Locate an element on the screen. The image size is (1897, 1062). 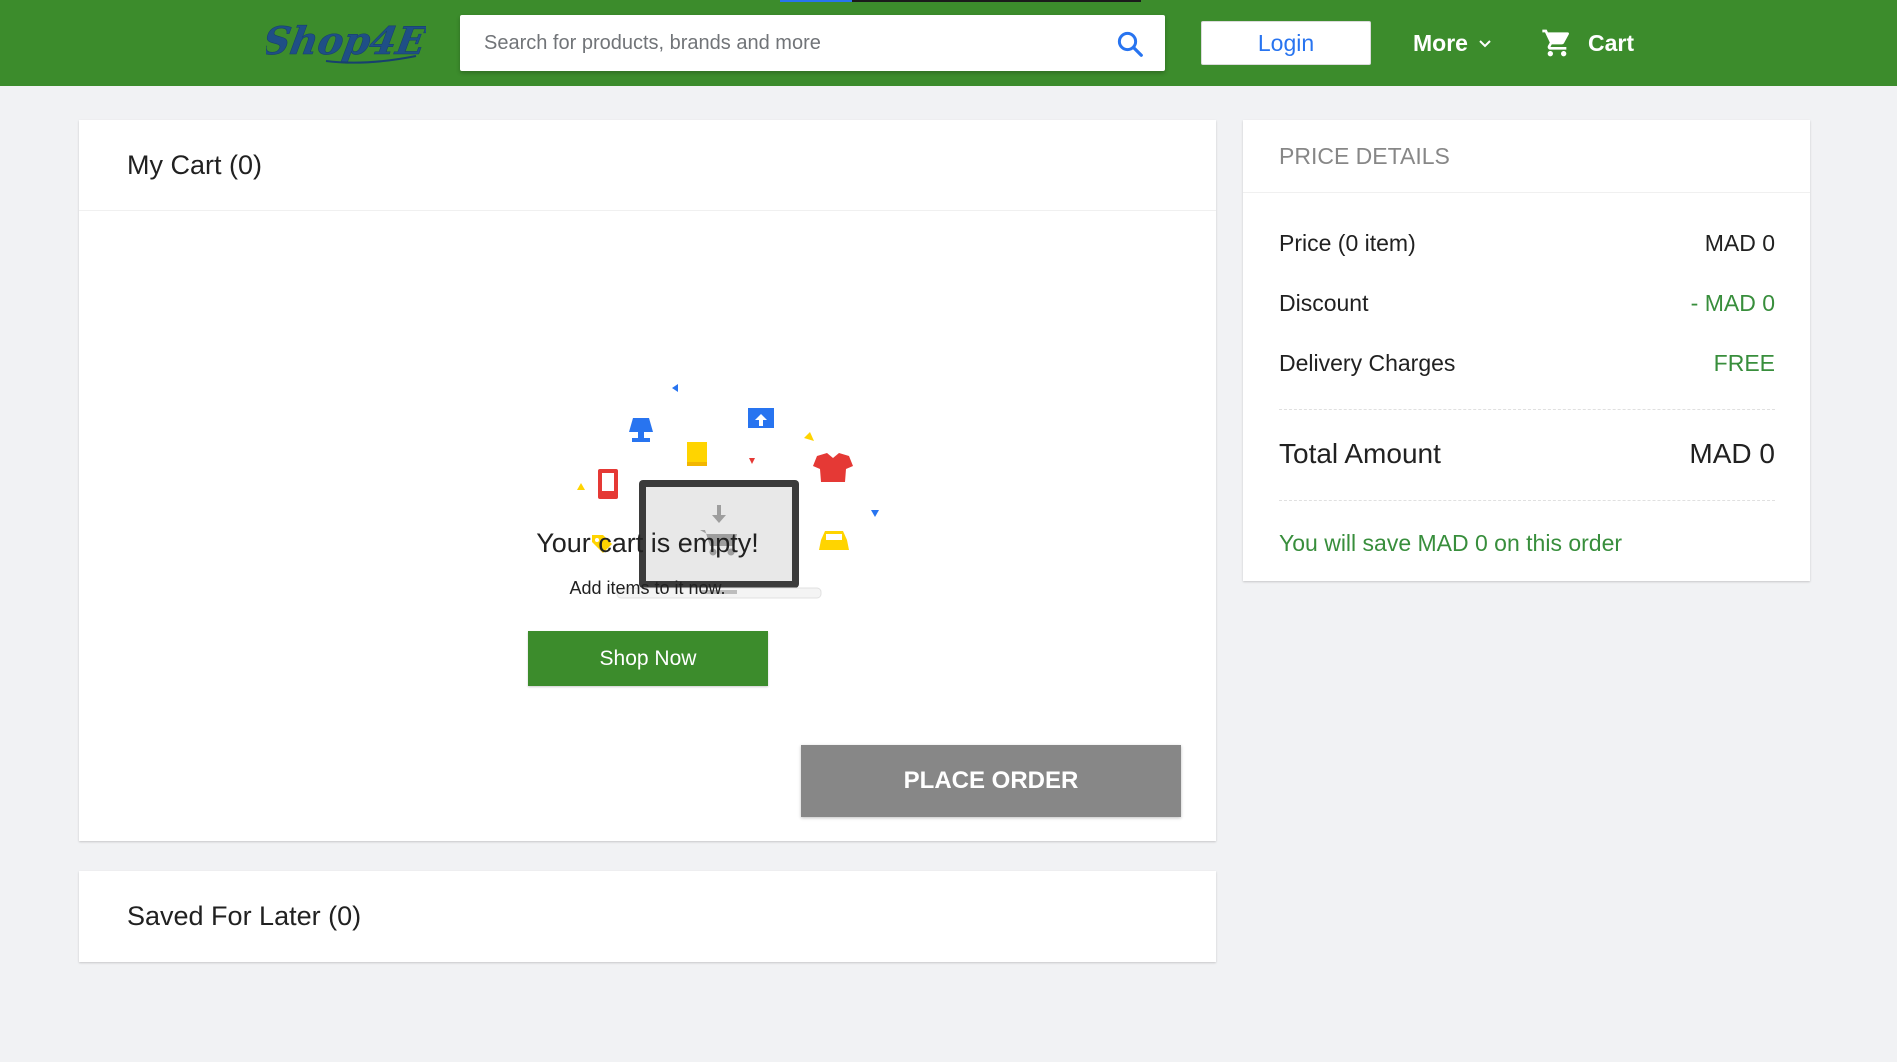
loading-strip-track is located at coordinates (996, 1).